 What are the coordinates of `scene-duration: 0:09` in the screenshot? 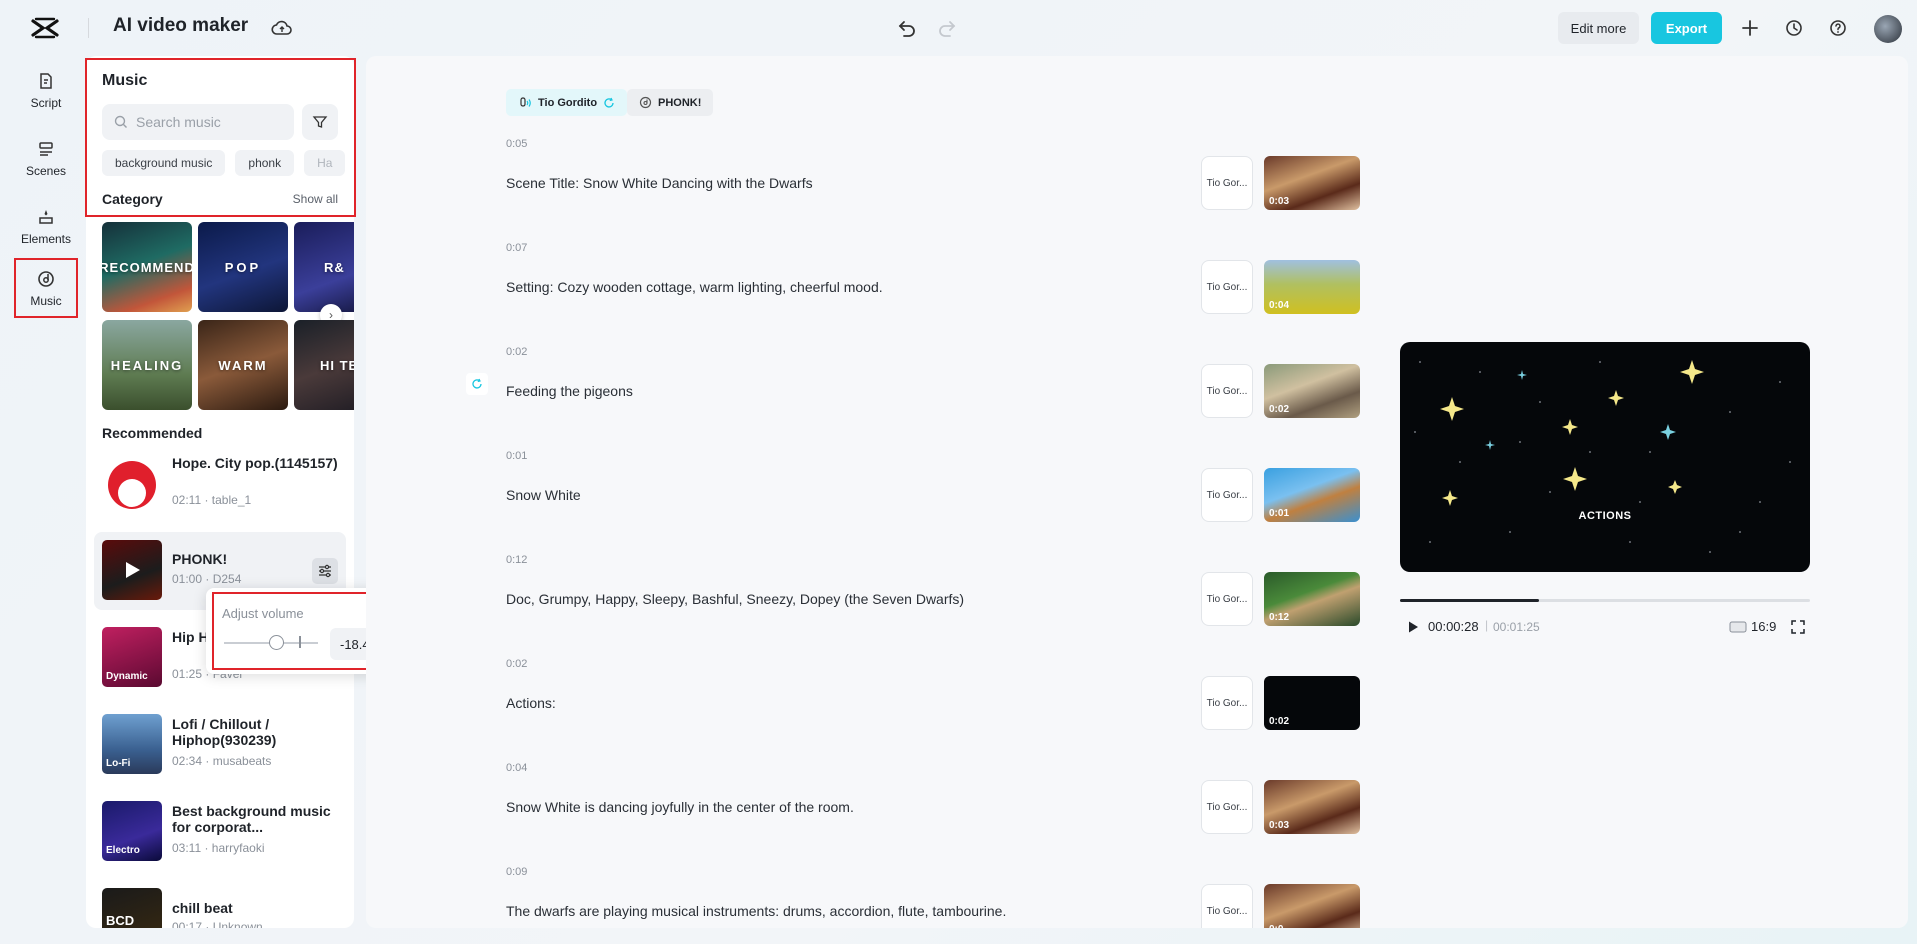 It's located at (517, 872).